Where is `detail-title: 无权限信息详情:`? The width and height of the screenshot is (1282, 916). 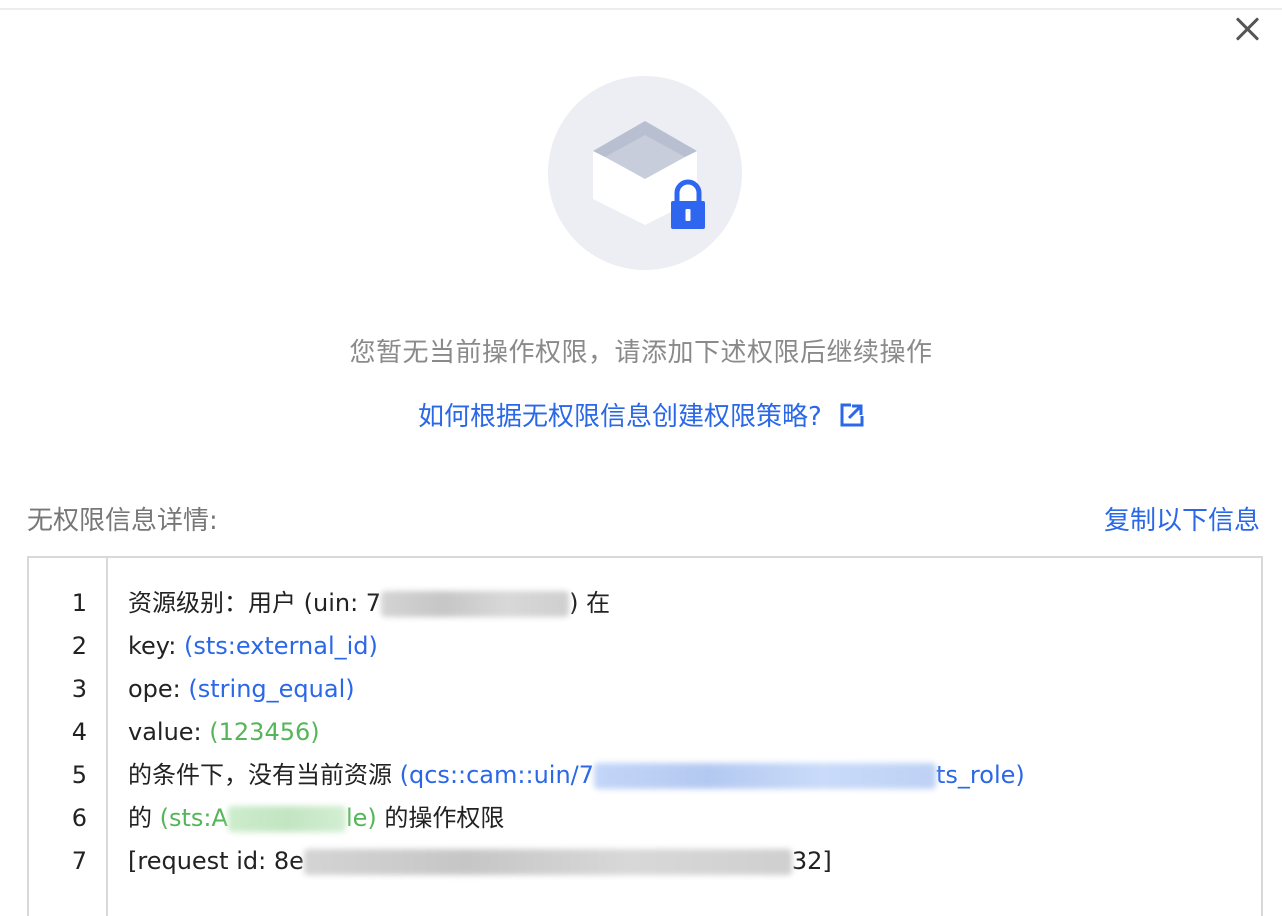 detail-title: 无权限信息详情: is located at coordinates (122, 521).